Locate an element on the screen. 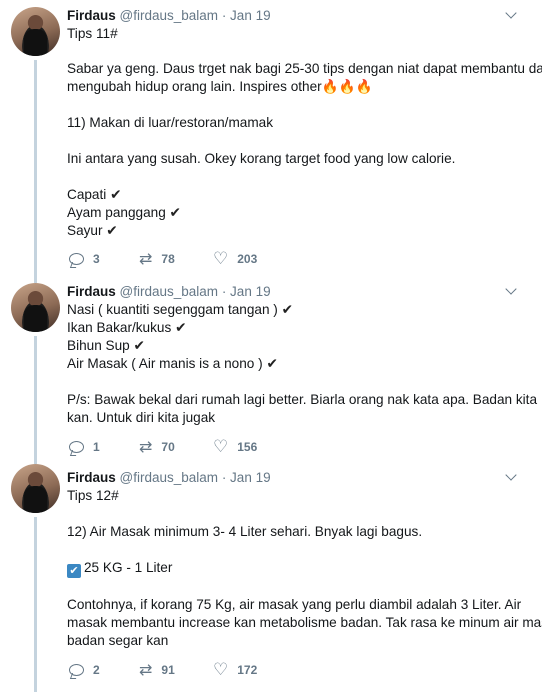 This screenshot has width=542, height=692. retweet-count: 70 is located at coordinates (168, 447).